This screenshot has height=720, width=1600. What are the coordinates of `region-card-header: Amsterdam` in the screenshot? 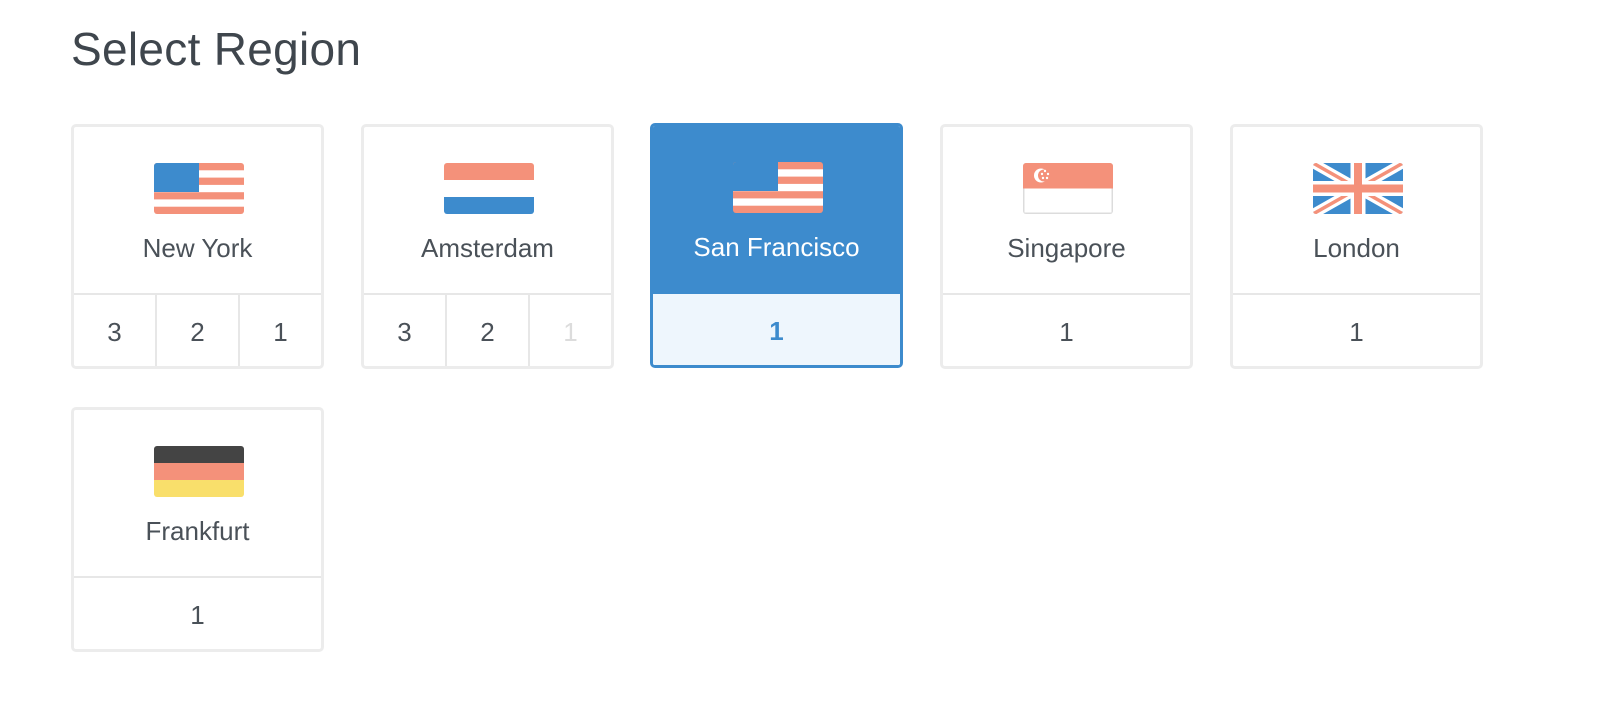 It's located at (487, 211).